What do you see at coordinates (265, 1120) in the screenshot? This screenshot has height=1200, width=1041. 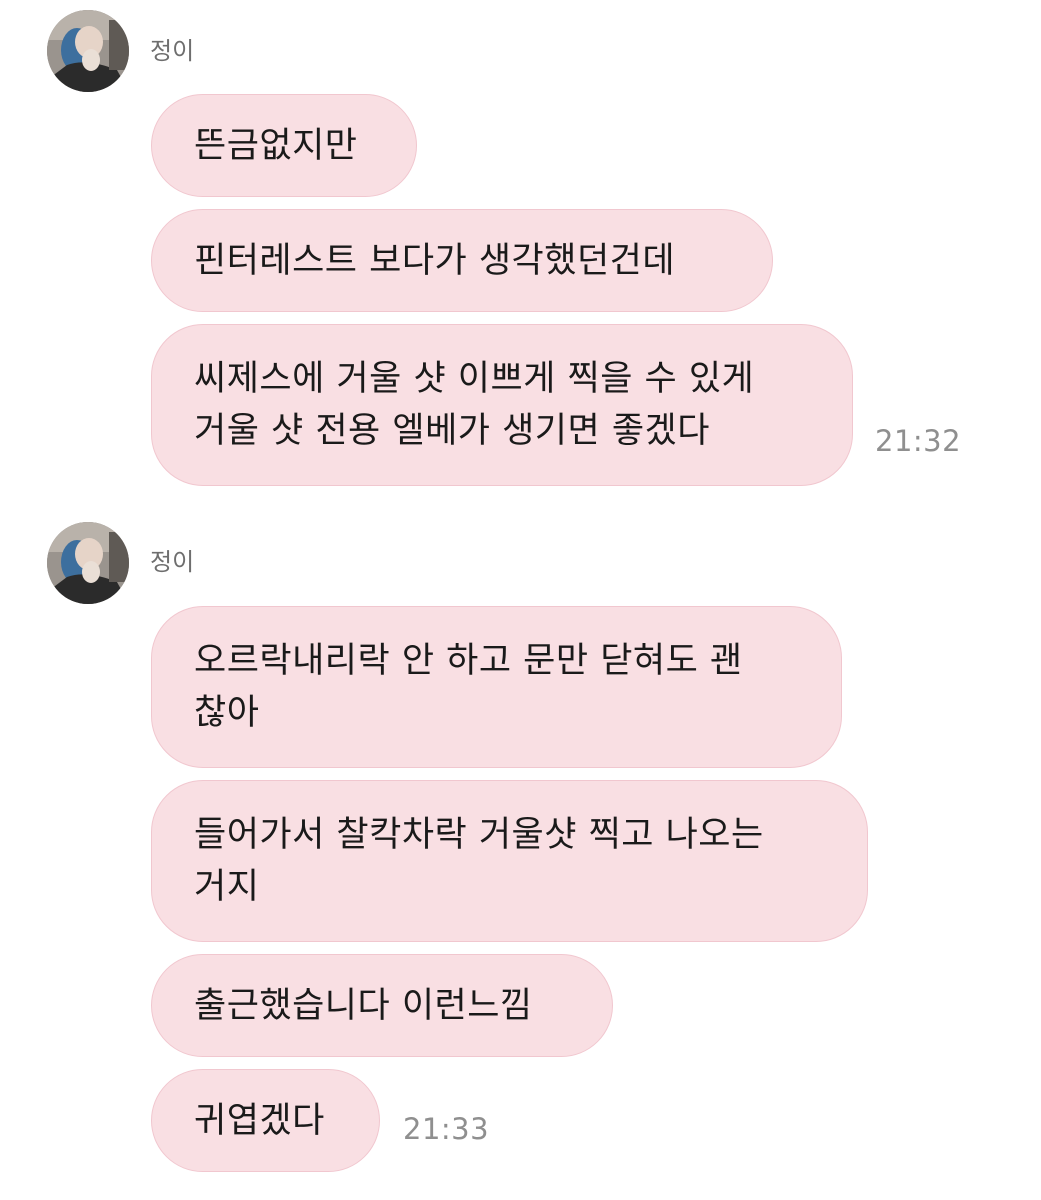 I see `message-bubble: 귀엽겠다` at bounding box center [265, 1120].